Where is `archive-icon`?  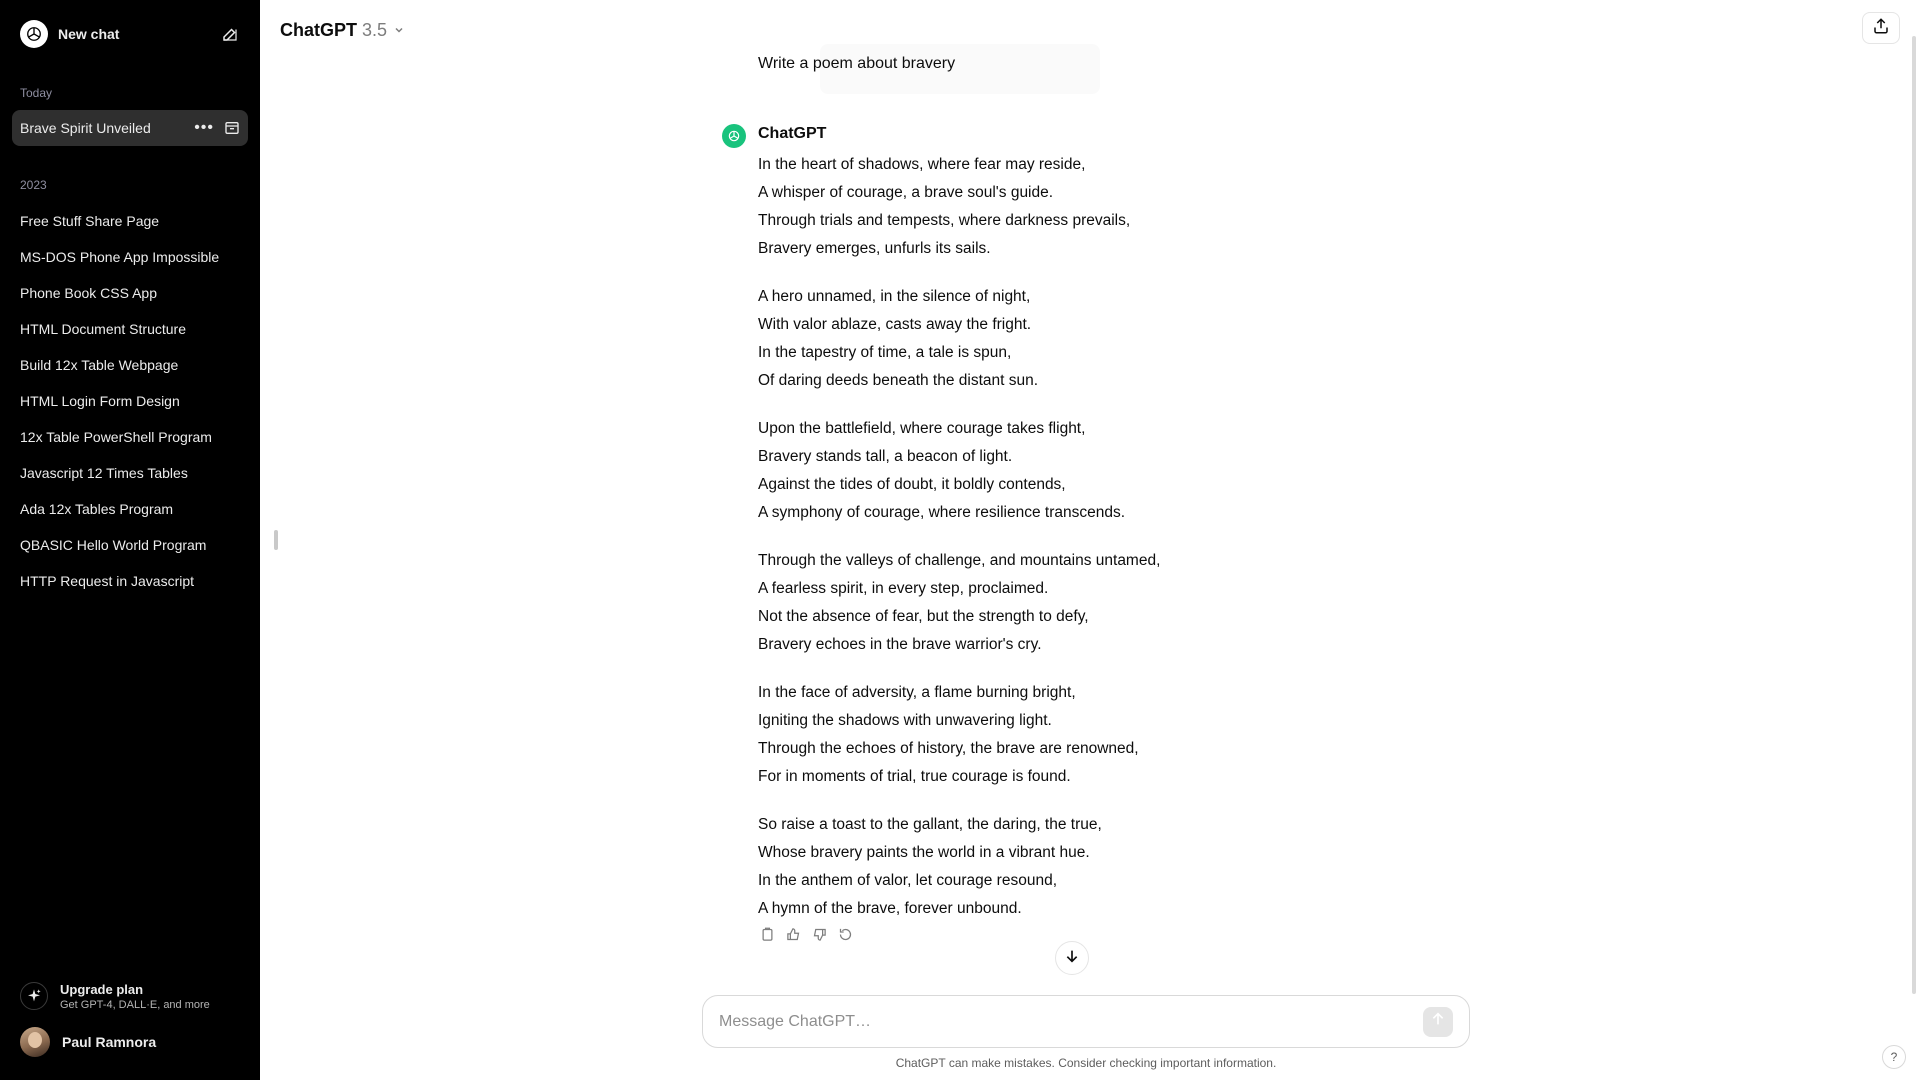 archive-icon is located at coordinates (232, 128).